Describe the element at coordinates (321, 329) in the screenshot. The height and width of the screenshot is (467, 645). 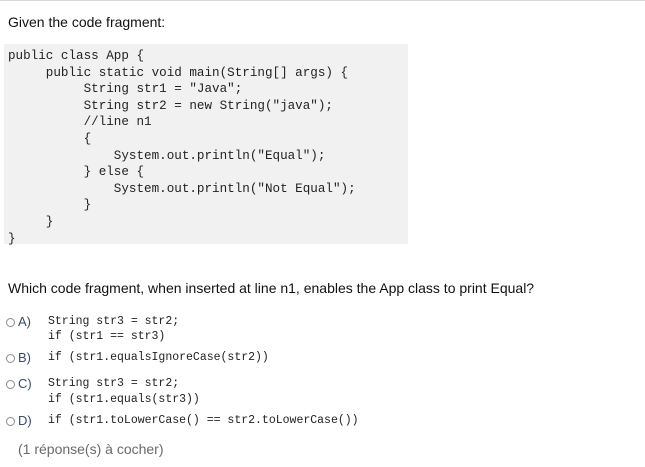
I see `option-a: A) String str3 = str2; if (str1 == str3)` at that location.